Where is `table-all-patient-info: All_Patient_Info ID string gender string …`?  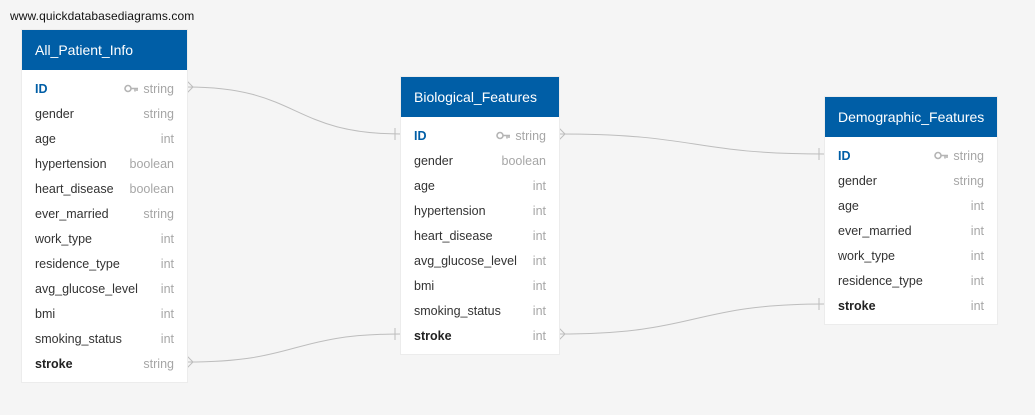
table-all-patient-info: All_Patient_Info ID string gender string … is located at coordinates (104, 206).